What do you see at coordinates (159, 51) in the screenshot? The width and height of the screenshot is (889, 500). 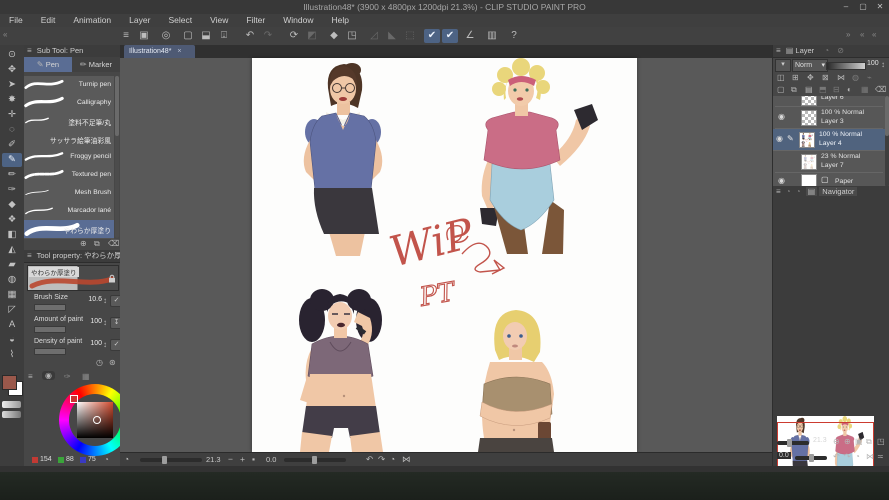 I see `canvas-tab: Illustration48* ×` at bounding box center [159, 51].